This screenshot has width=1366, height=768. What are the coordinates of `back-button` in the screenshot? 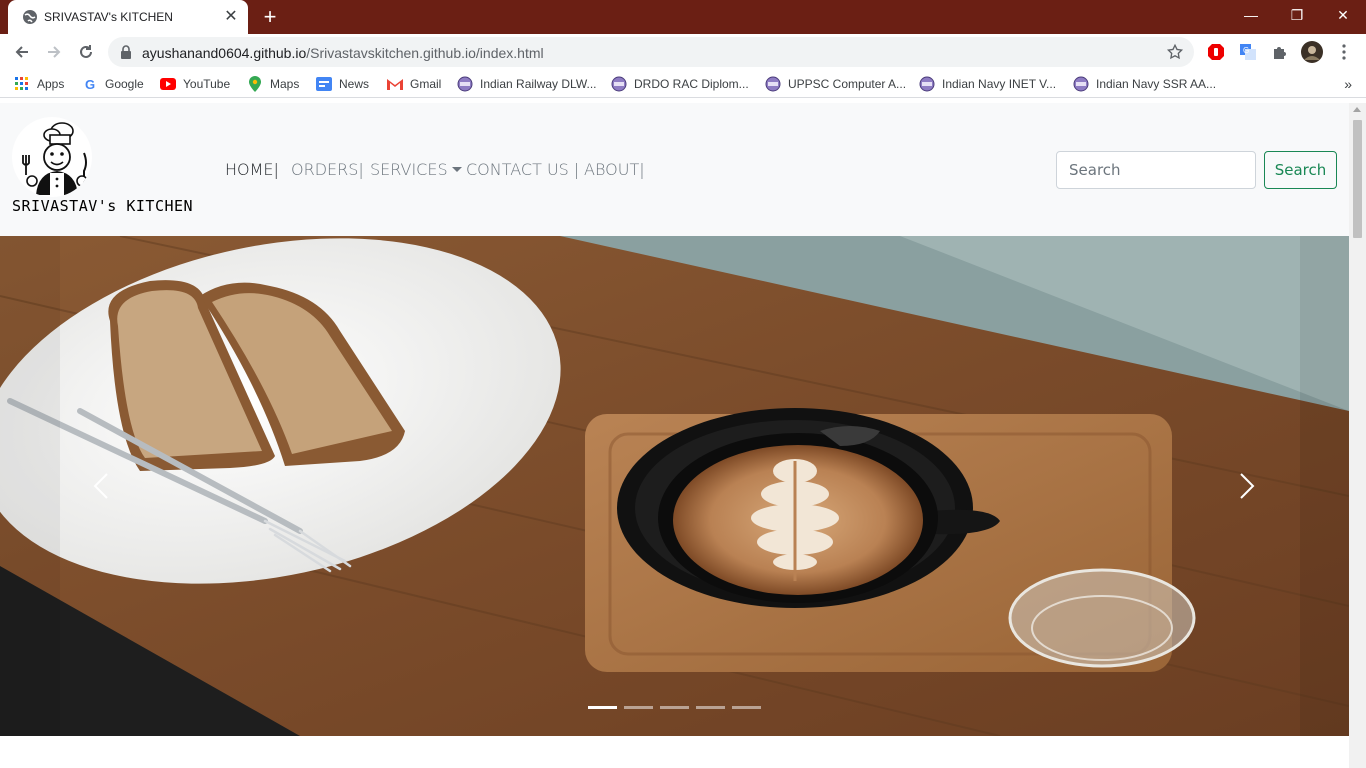 It's located at (22, 52).